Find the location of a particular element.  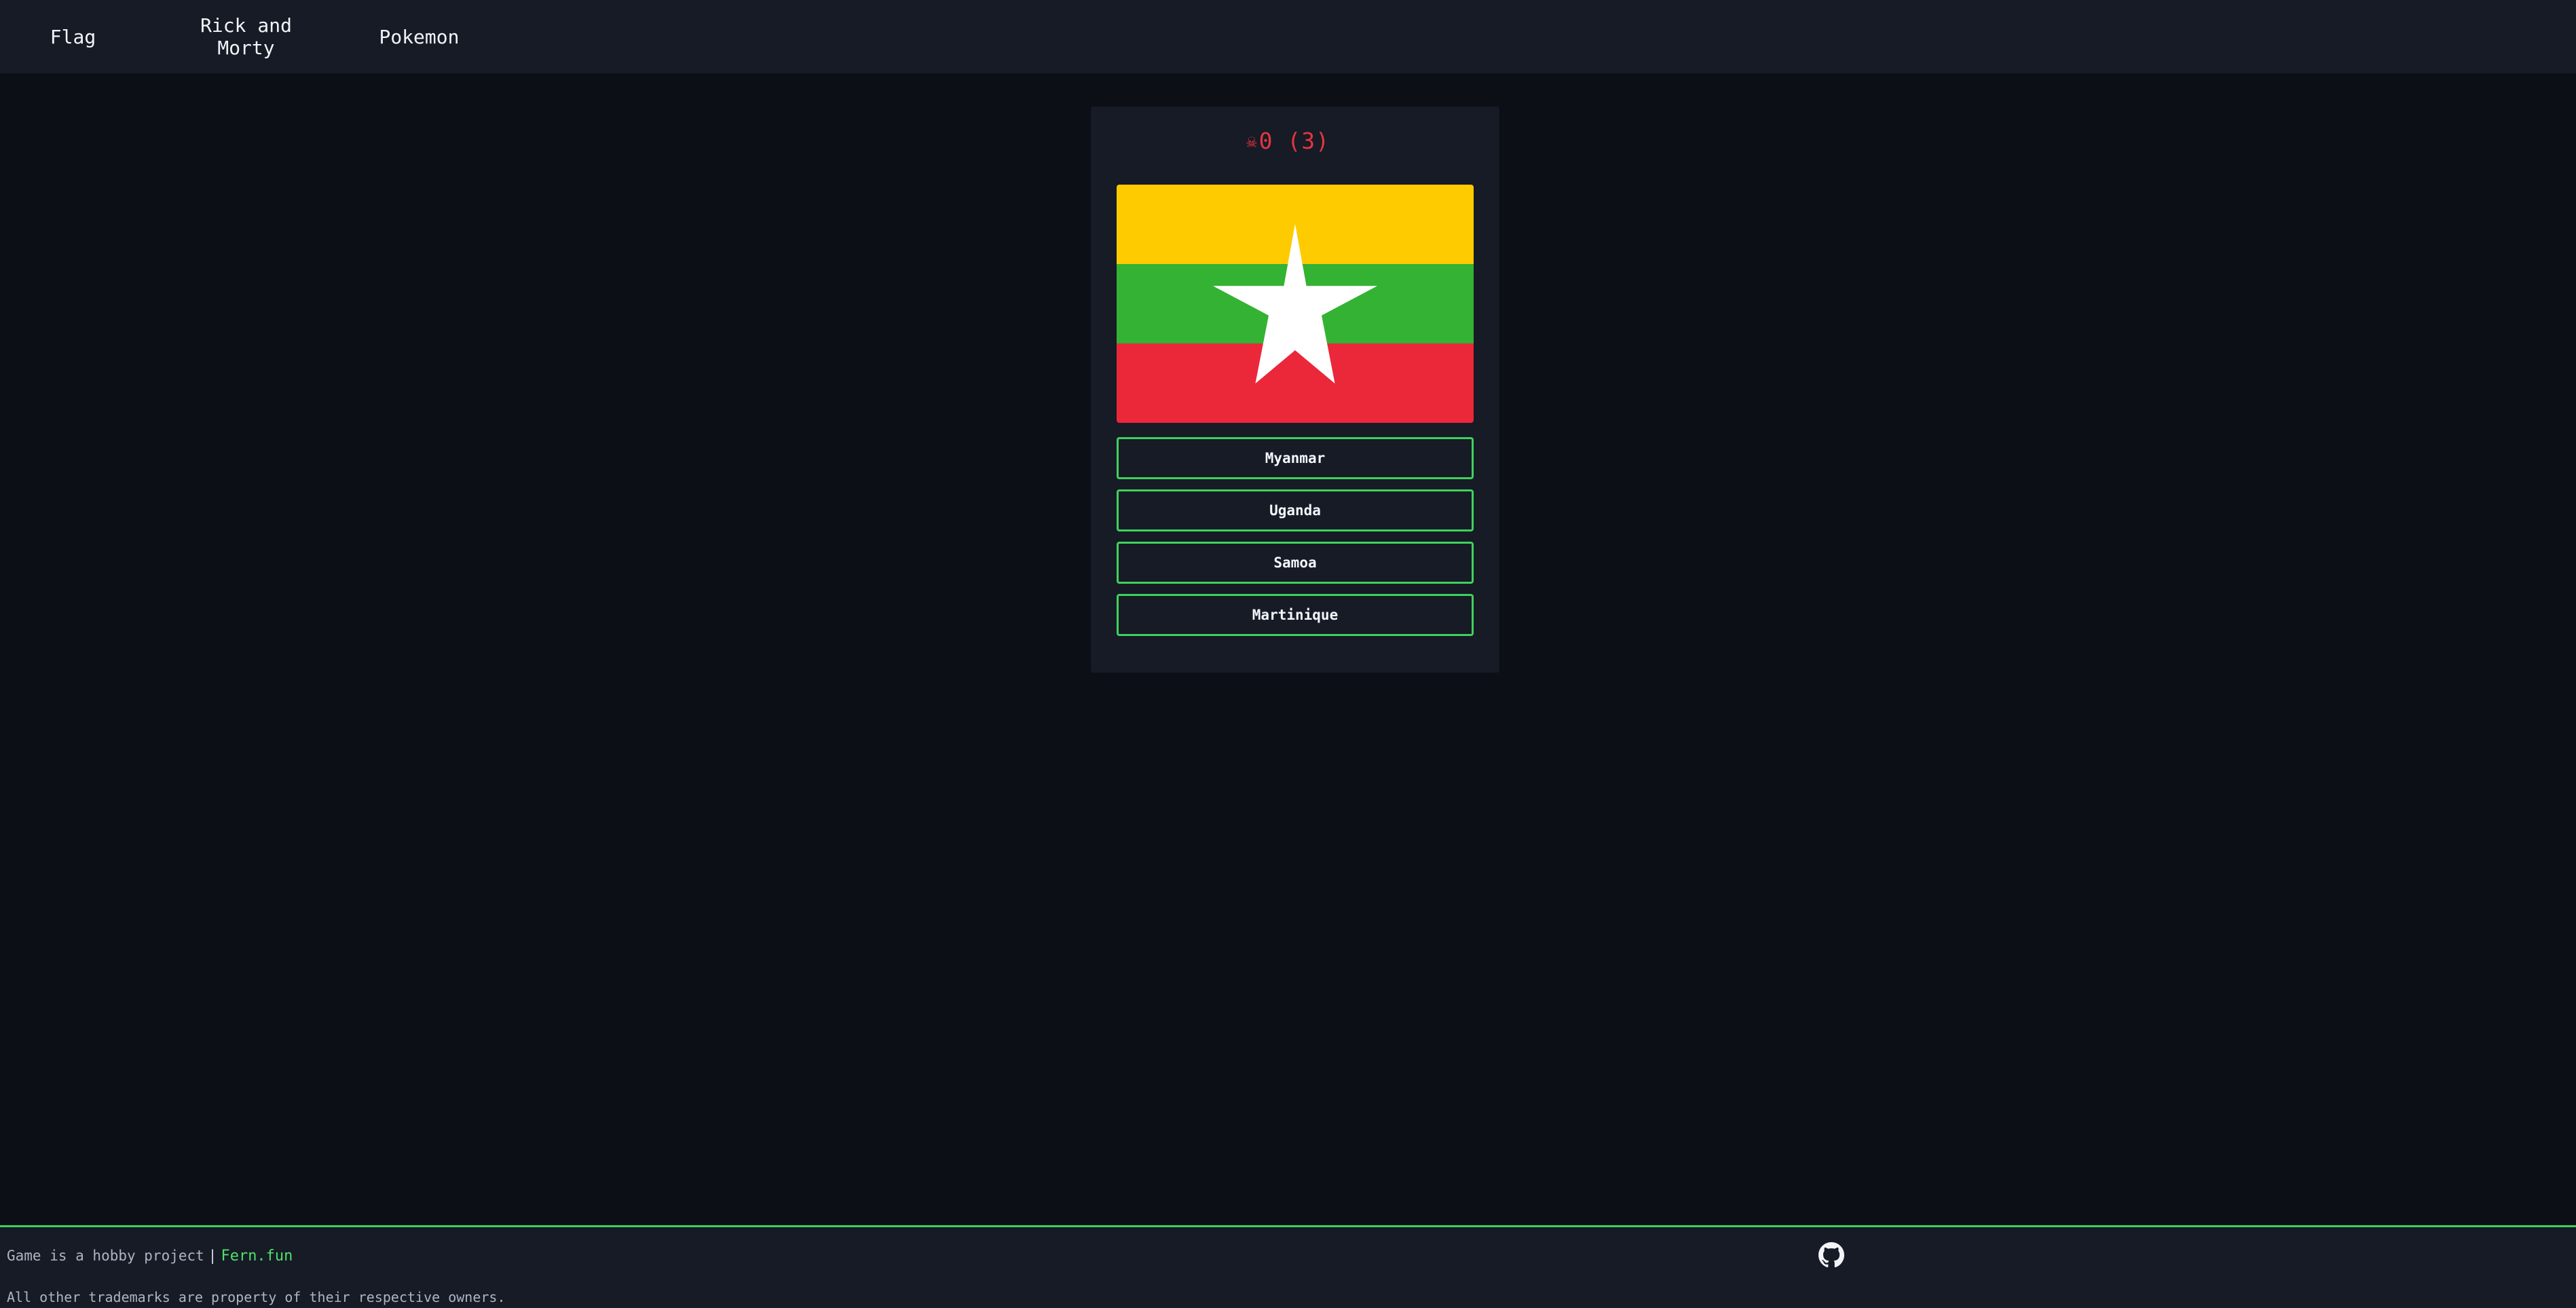

flag-image is located at coordinates (1296, 304).